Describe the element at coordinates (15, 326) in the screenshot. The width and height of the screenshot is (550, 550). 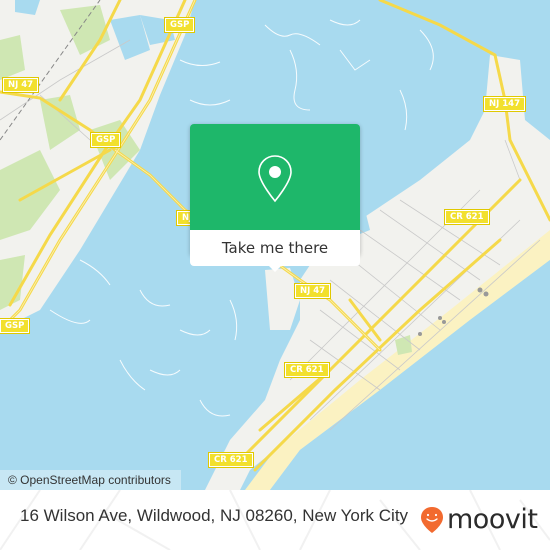
I see `road-label-gsp-bottom-left: GSP` at that location.